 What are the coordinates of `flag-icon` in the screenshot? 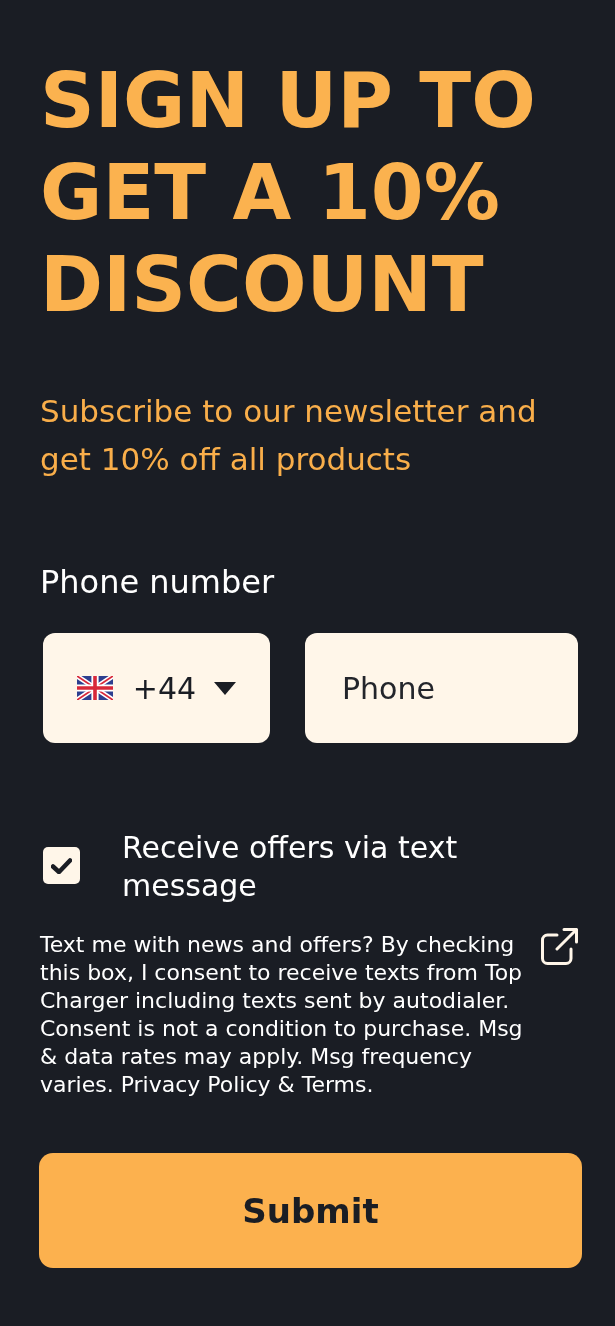 It's located at (94, 688).